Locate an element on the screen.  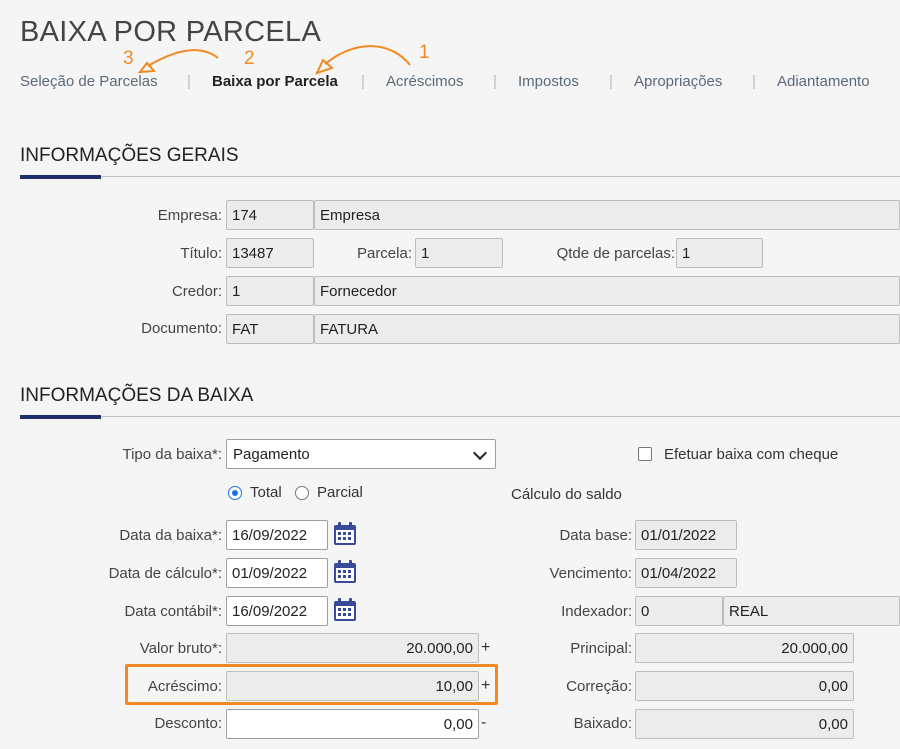
valor-bruto-label: Valor bruto*: is located at coordinates (180, 648).